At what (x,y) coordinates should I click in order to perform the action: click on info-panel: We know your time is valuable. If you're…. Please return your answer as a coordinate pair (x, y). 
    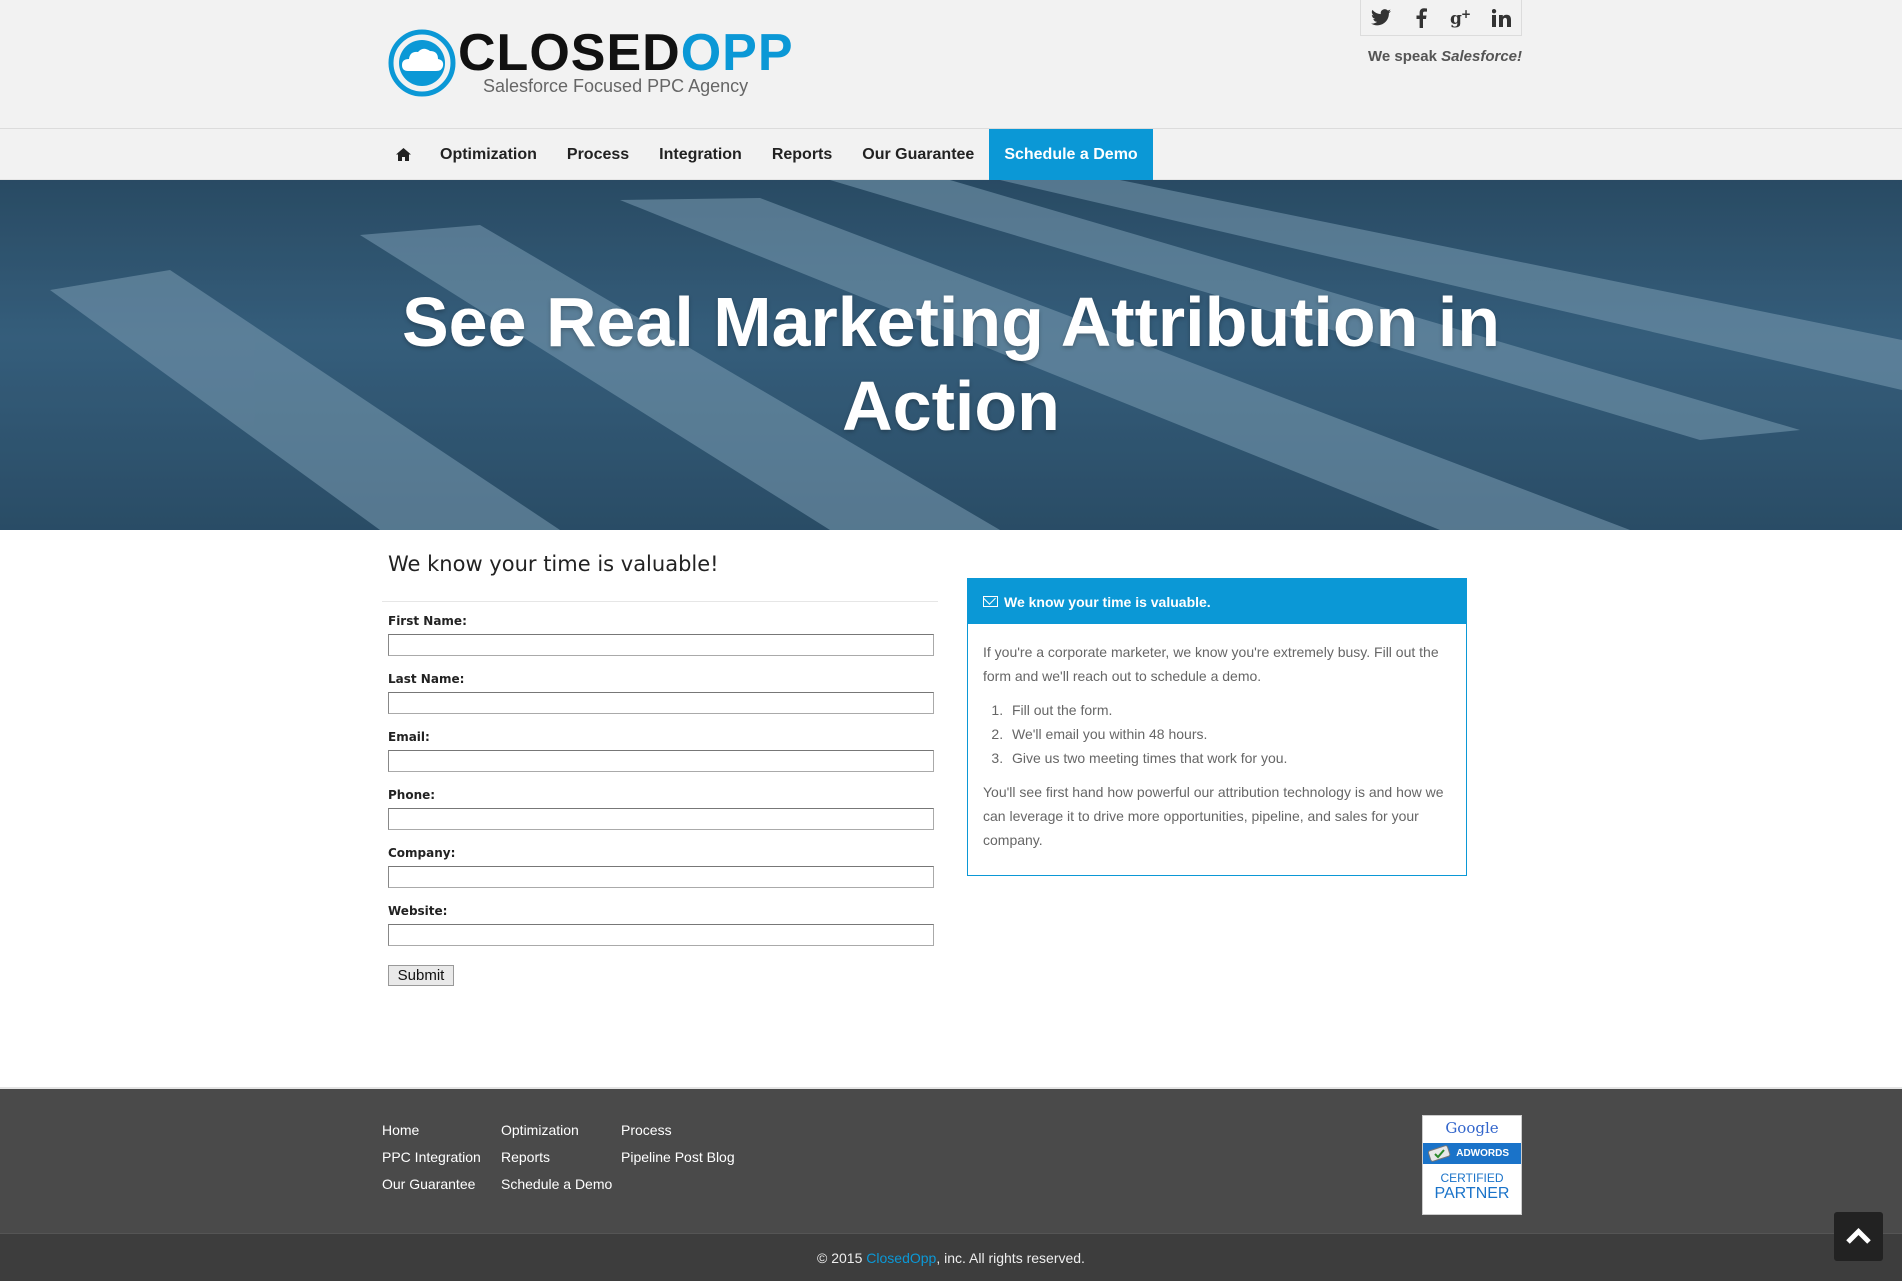
    Looking at the image, I should click on (1217, 727).